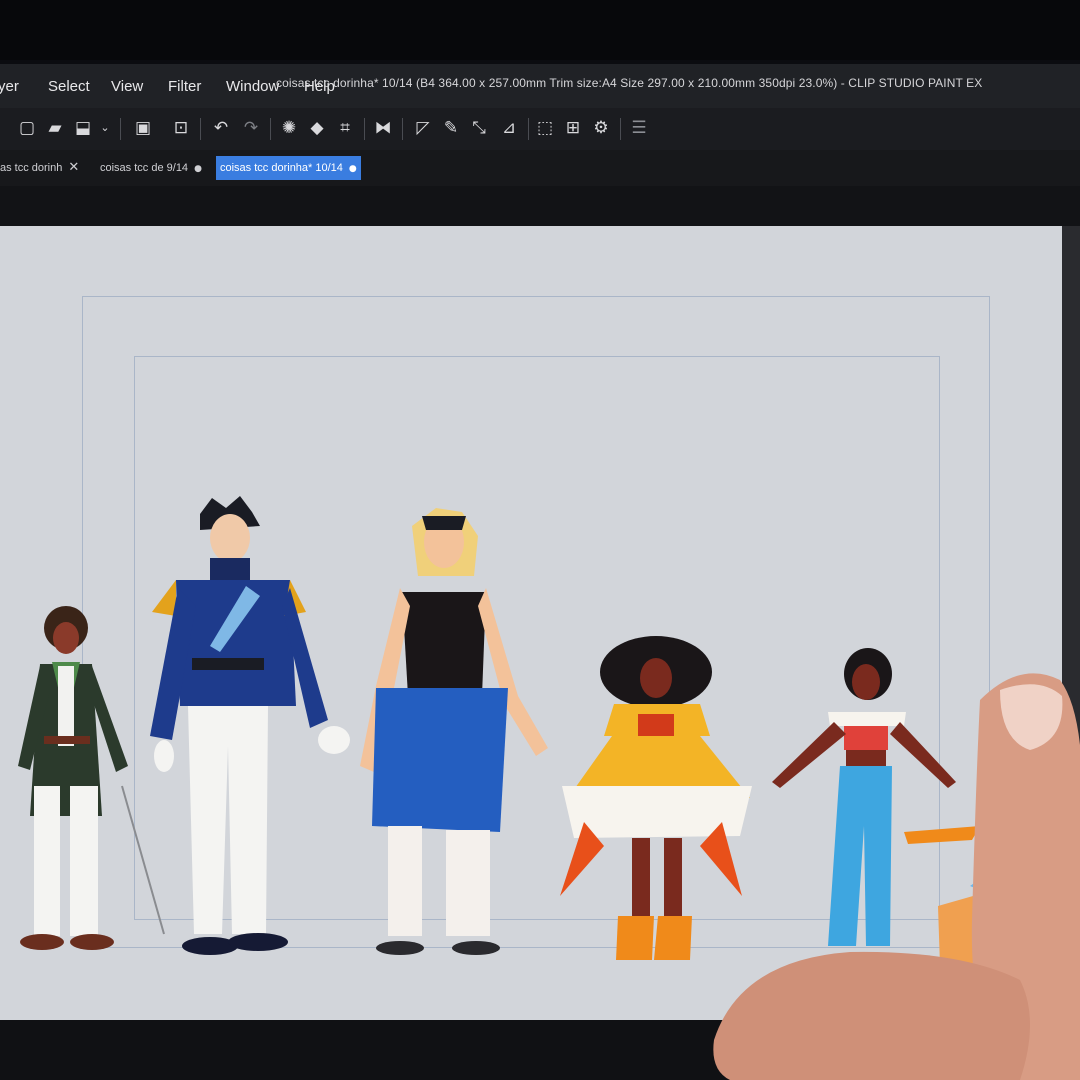 Image resolution: width=1080 pixels, height=1080 pixels. I want to click on brush-settings-icon: ⚙, so click(601, 128).